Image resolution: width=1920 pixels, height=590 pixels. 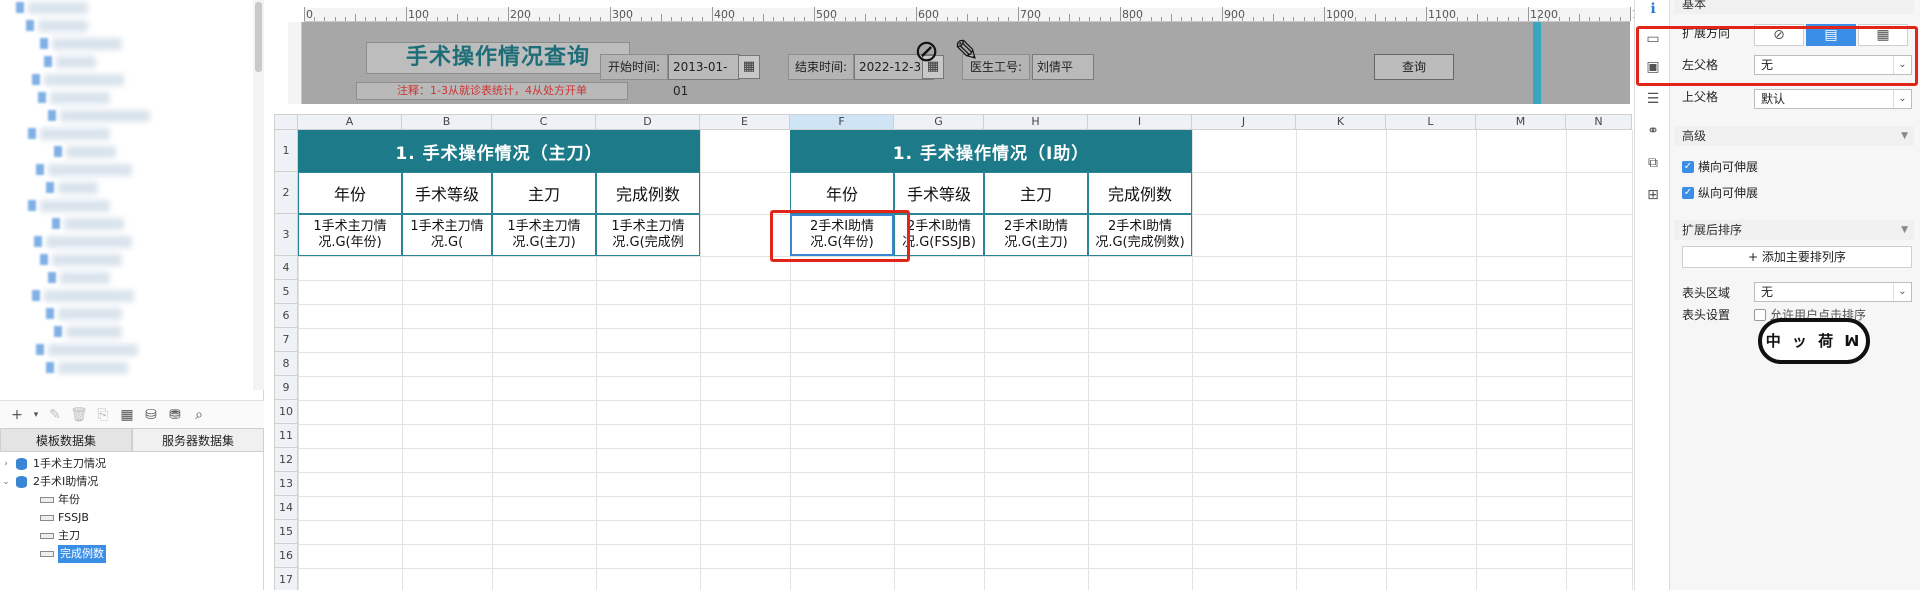 What do you see at coordinates (966, 51) in the screenshot?
I see `pencil-icon: ✎` at bounding box center [966, 51].